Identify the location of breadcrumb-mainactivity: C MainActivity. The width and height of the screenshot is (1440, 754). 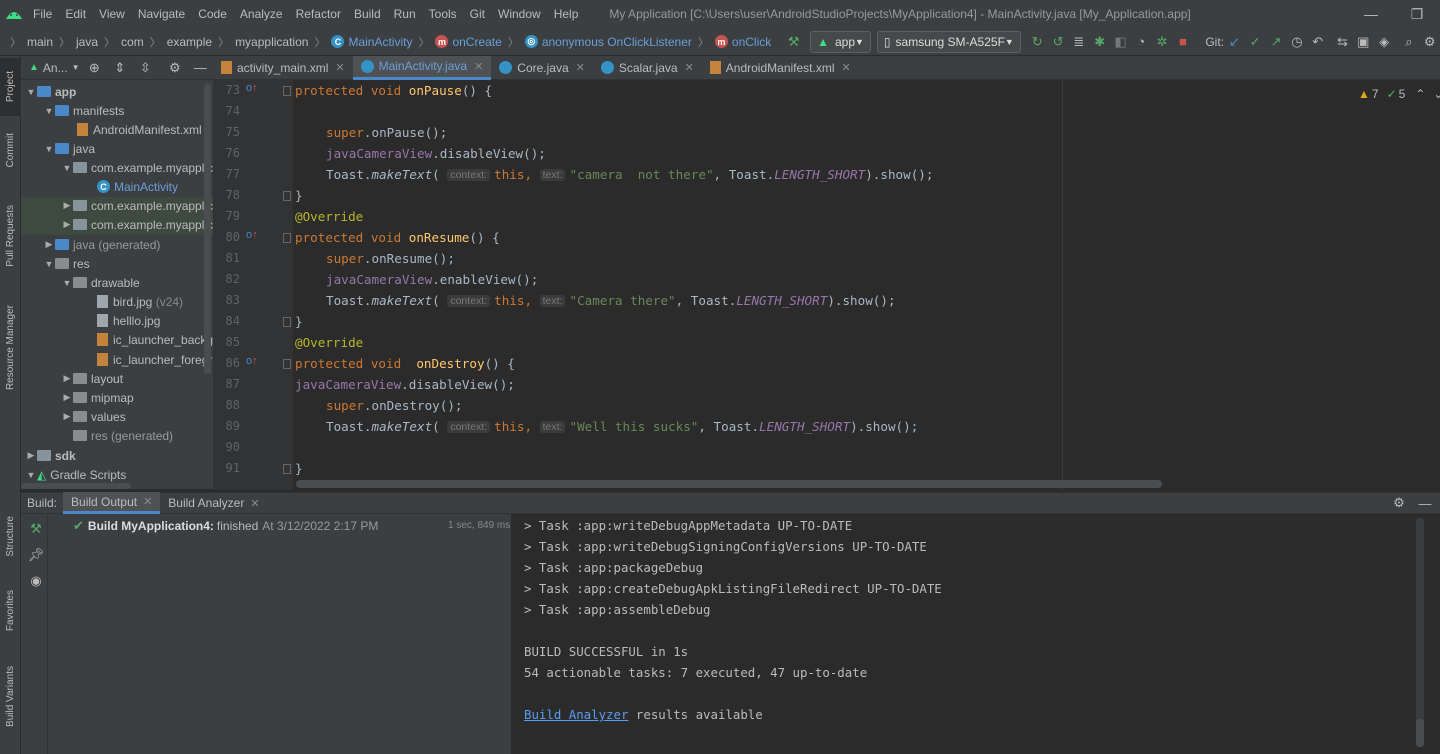
(371, 42).